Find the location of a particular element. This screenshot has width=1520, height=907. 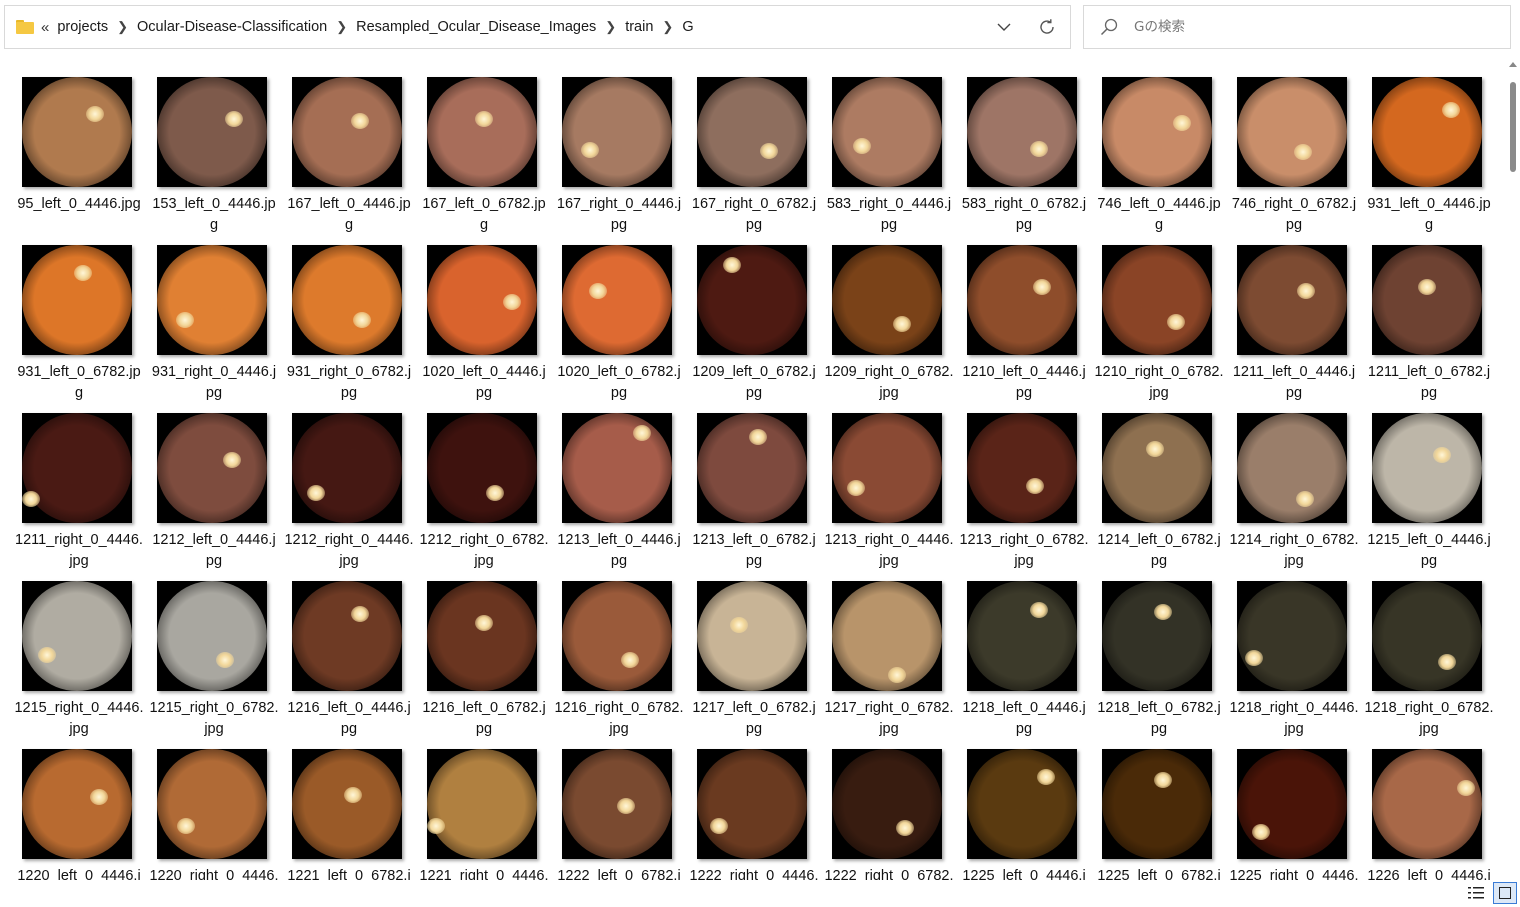

file-item: 1225_left_0_4446.jpg is located at coordinates (1024, 814).